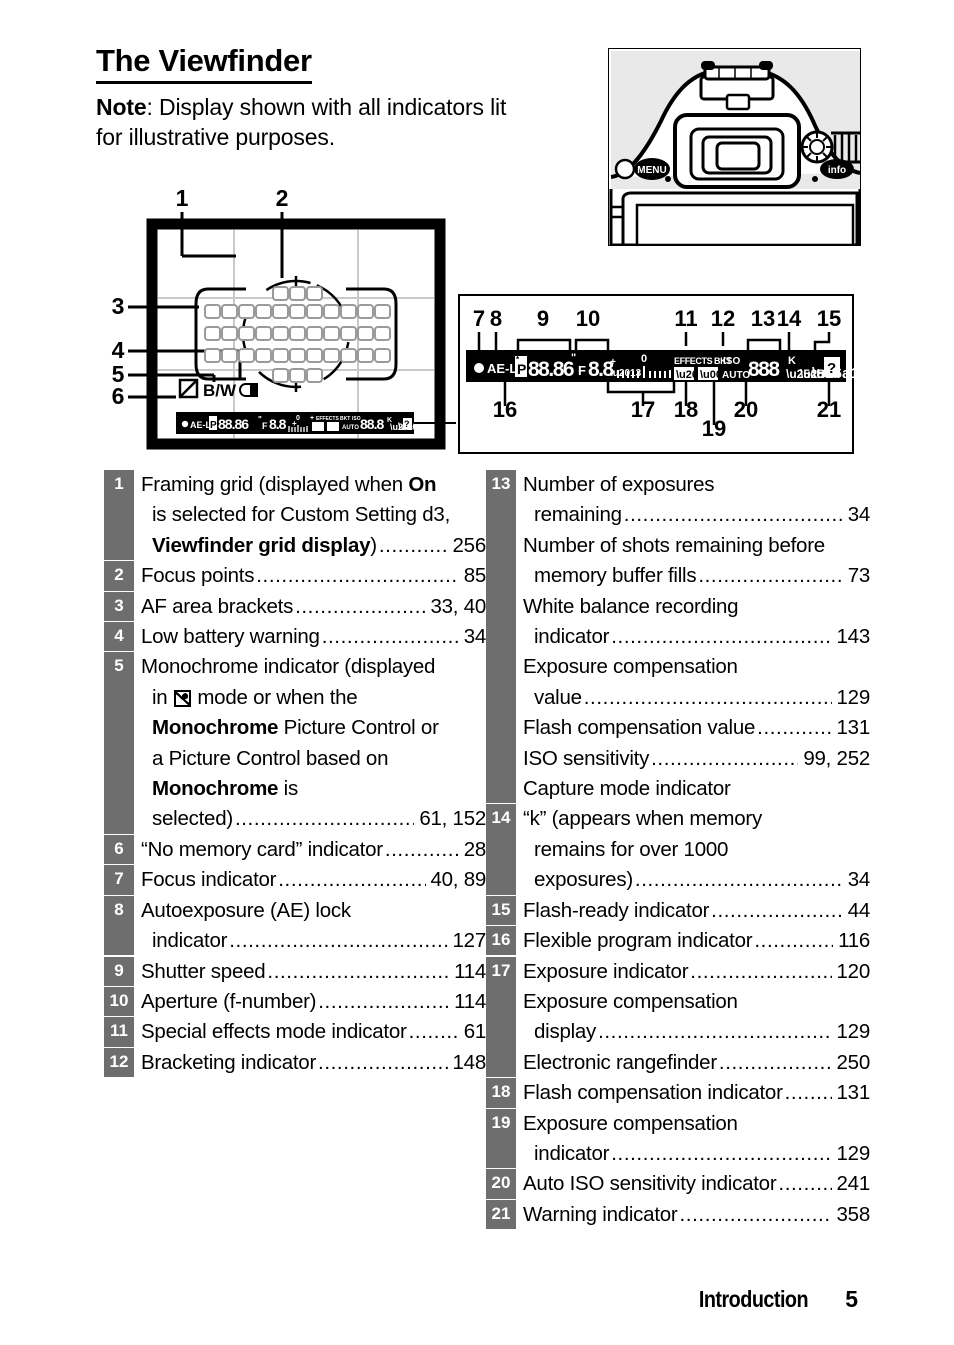  I want to click on shutter-seconds-mark: ", so click(573, 358).